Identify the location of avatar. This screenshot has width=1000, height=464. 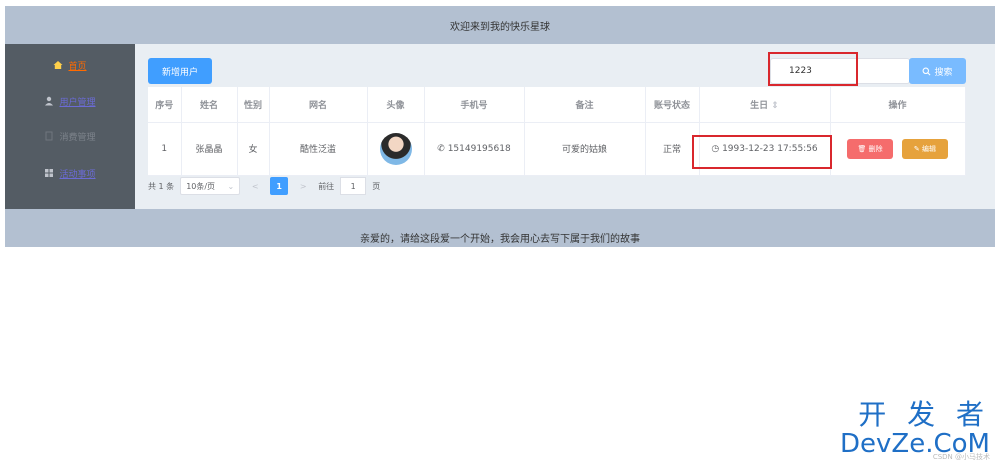
(395, 148).